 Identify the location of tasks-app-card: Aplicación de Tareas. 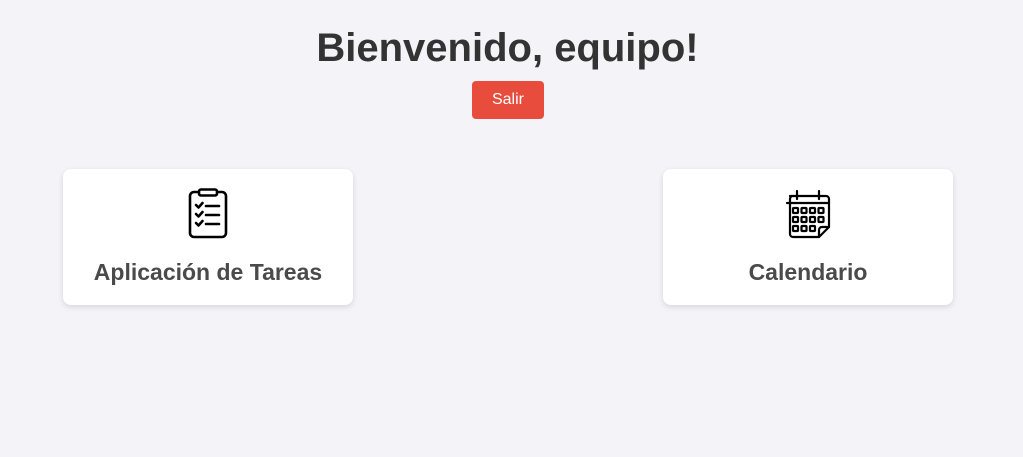
(208, 237).